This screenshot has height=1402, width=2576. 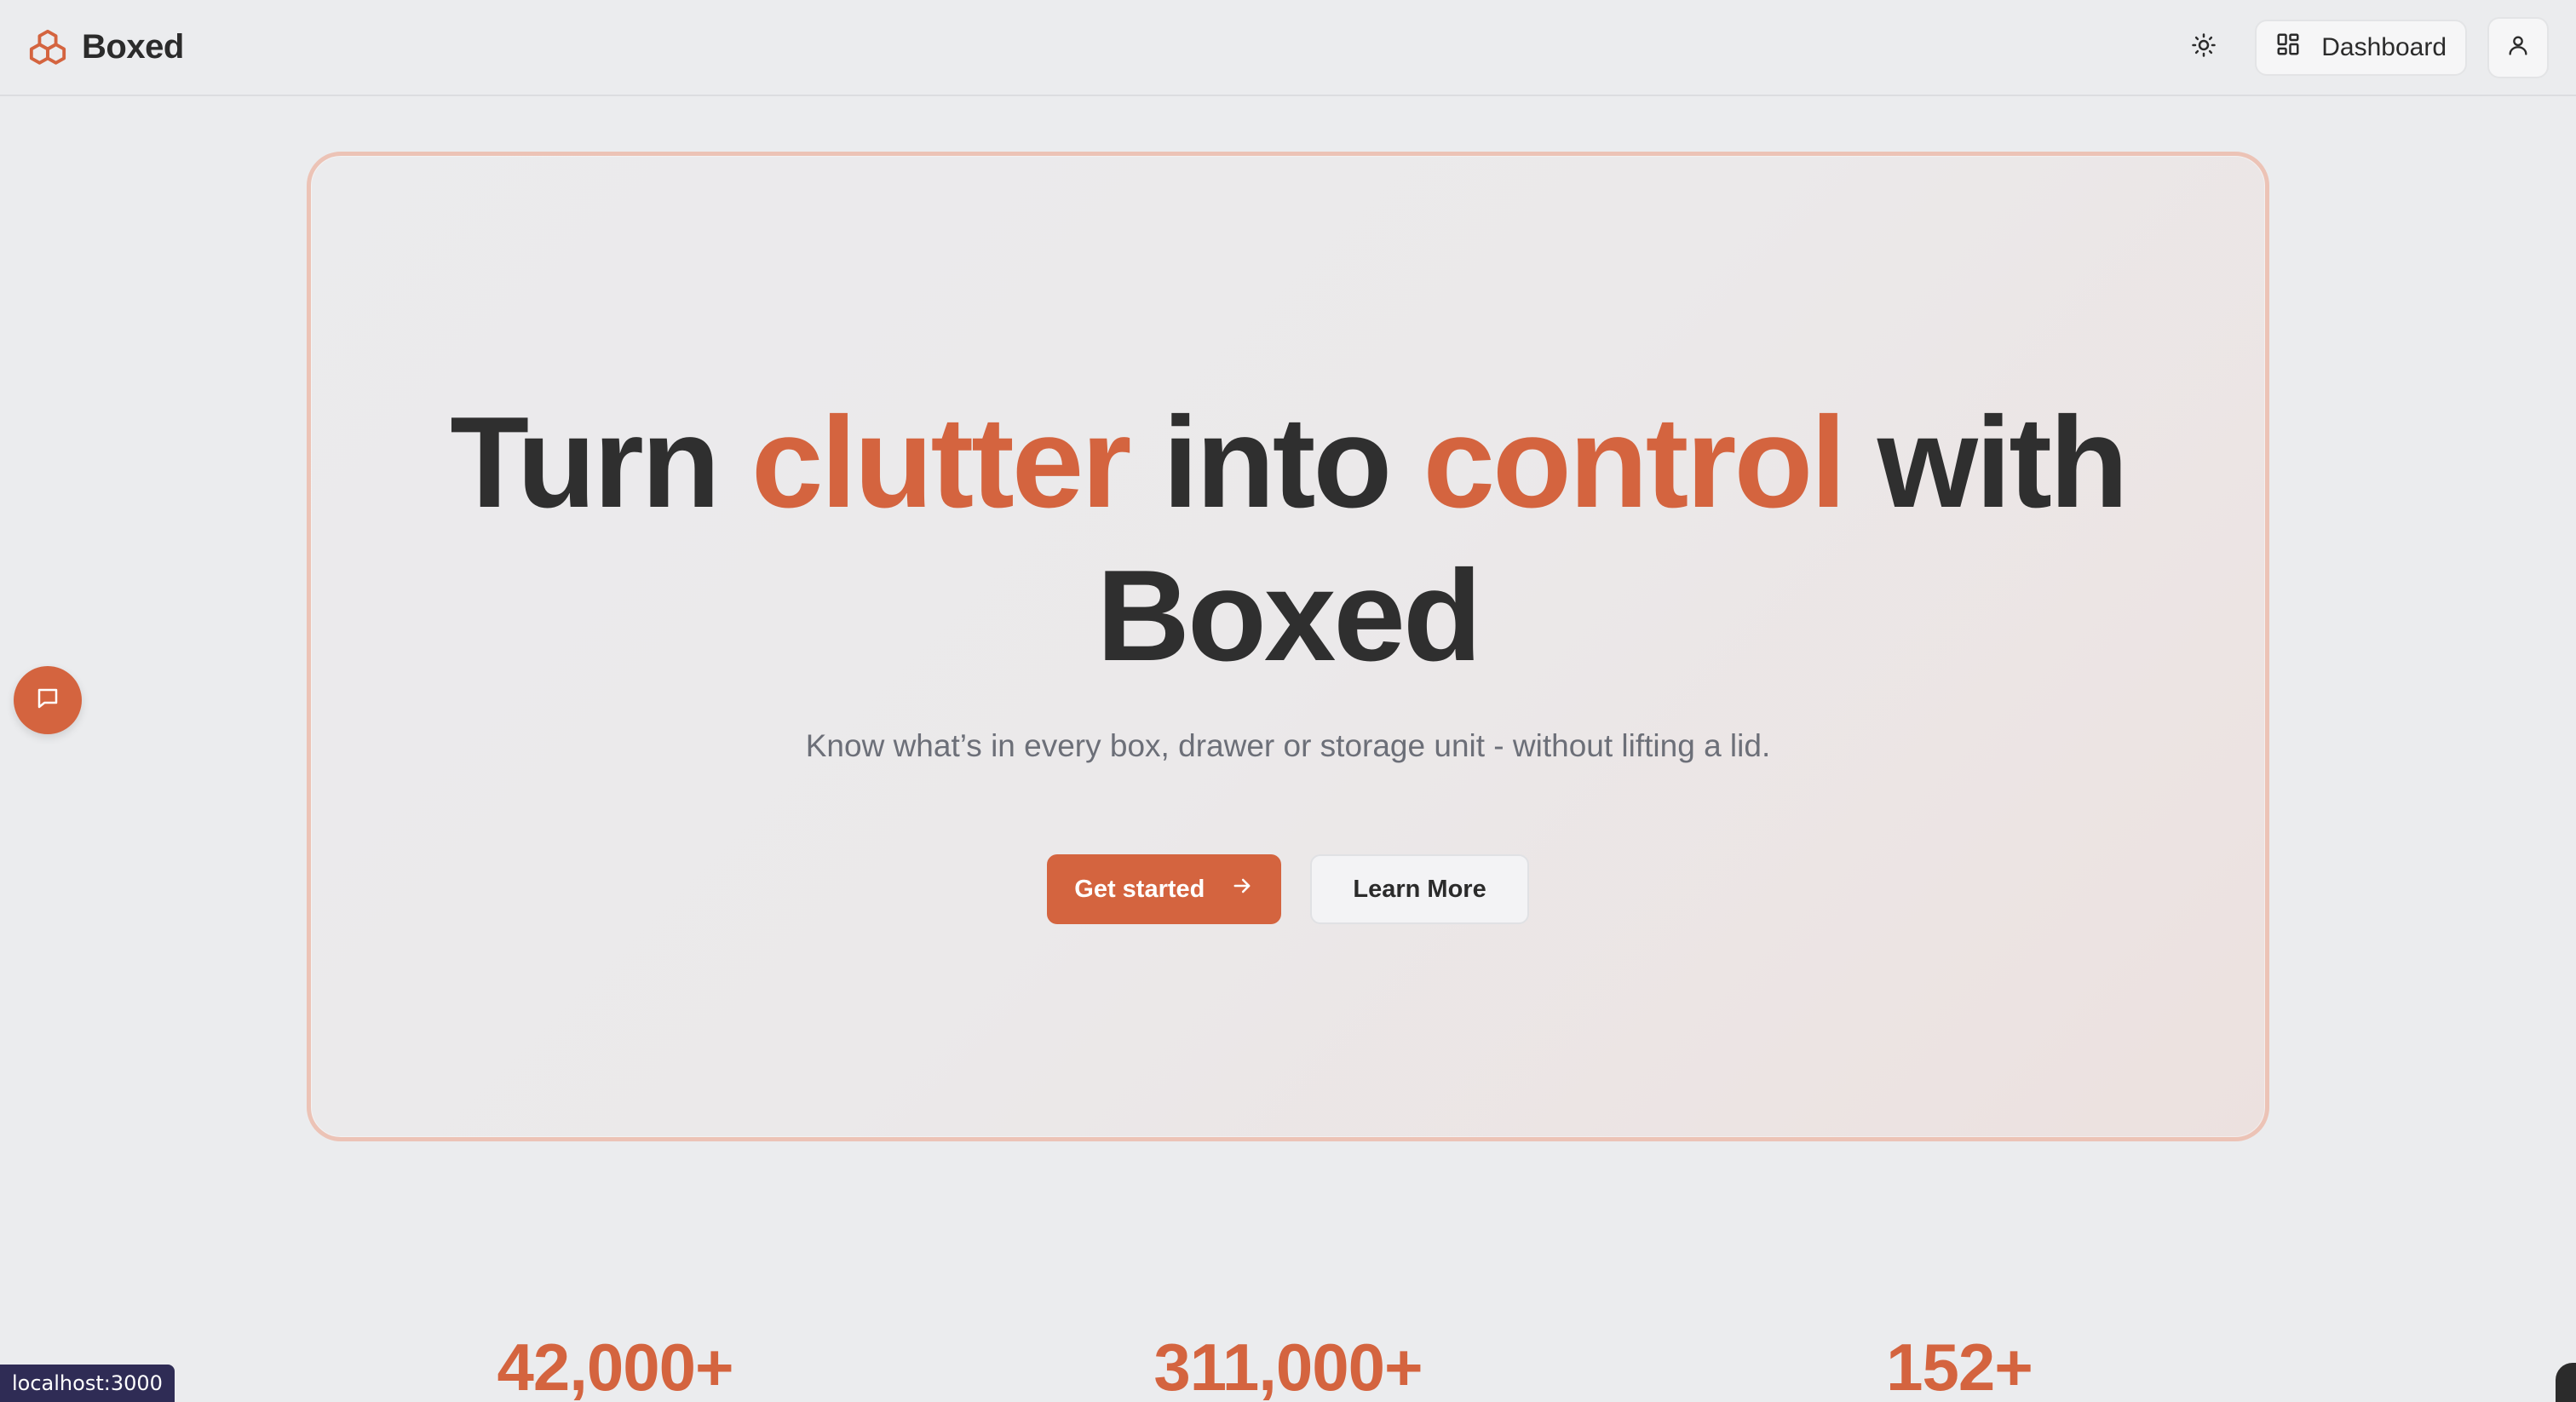 I want to click on theme-toggle-button, so click(x=2203, y=47).